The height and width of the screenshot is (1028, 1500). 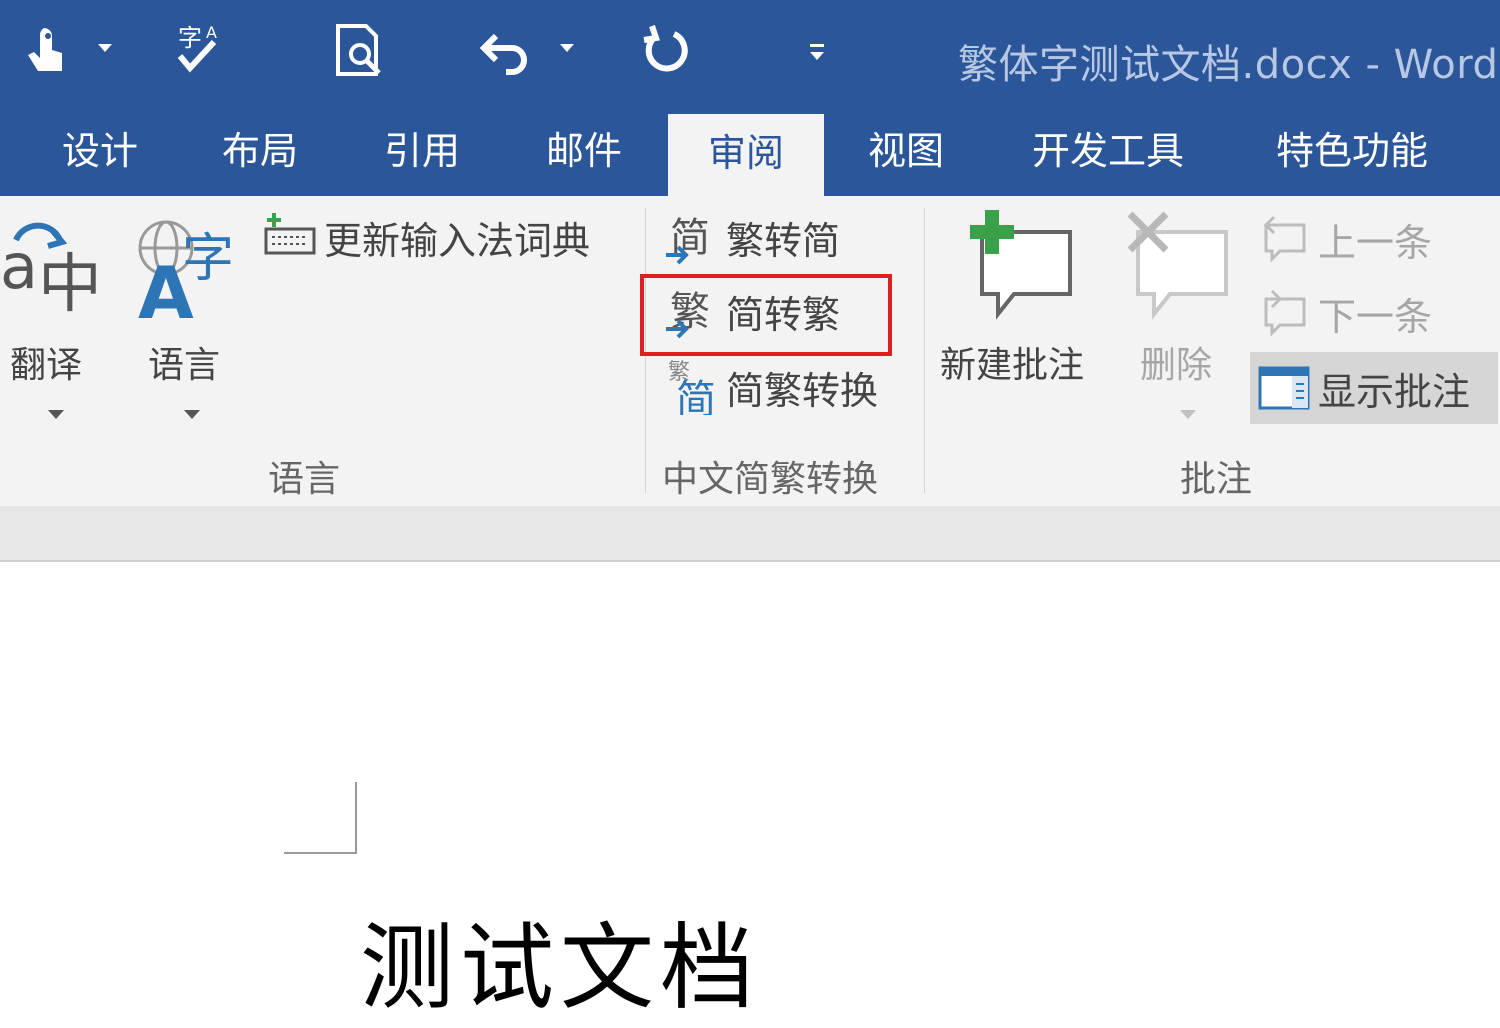 I want to click on new-comment-icon, so click(x=1024, y=265).